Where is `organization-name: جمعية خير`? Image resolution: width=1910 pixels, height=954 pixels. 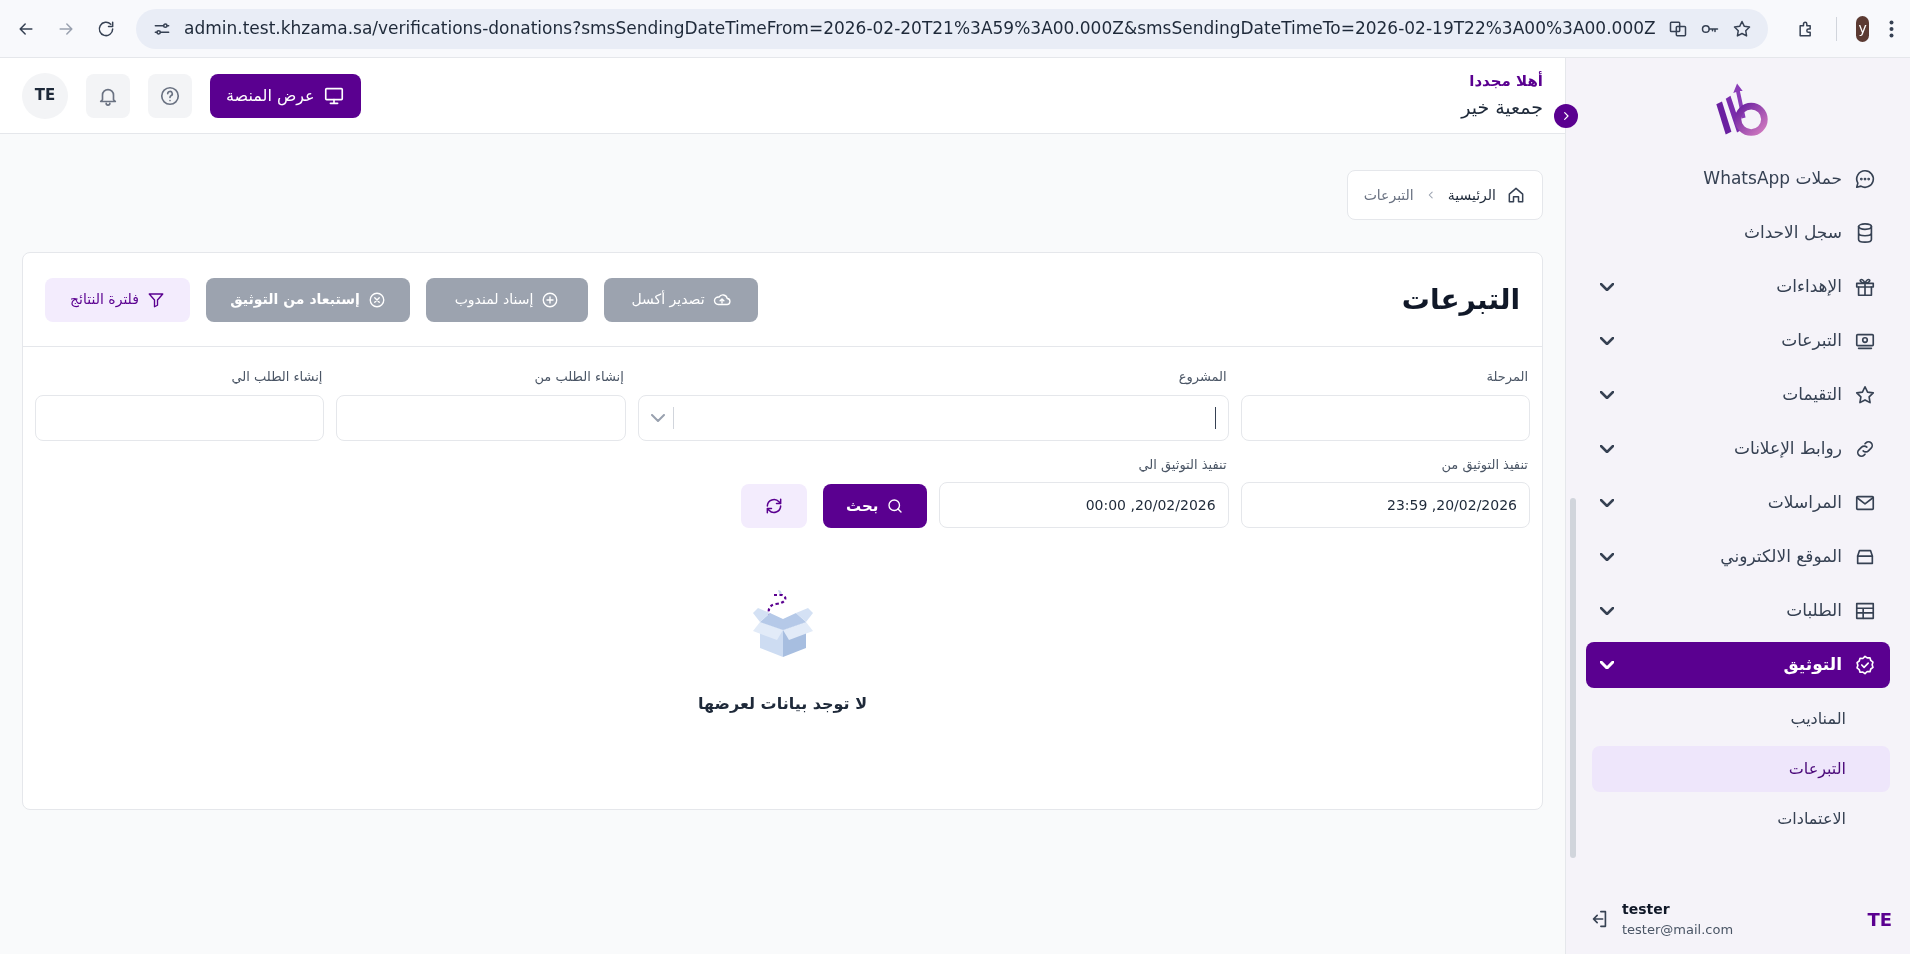 organization-name: جمعية خير is located at coordinates (1502, 107).